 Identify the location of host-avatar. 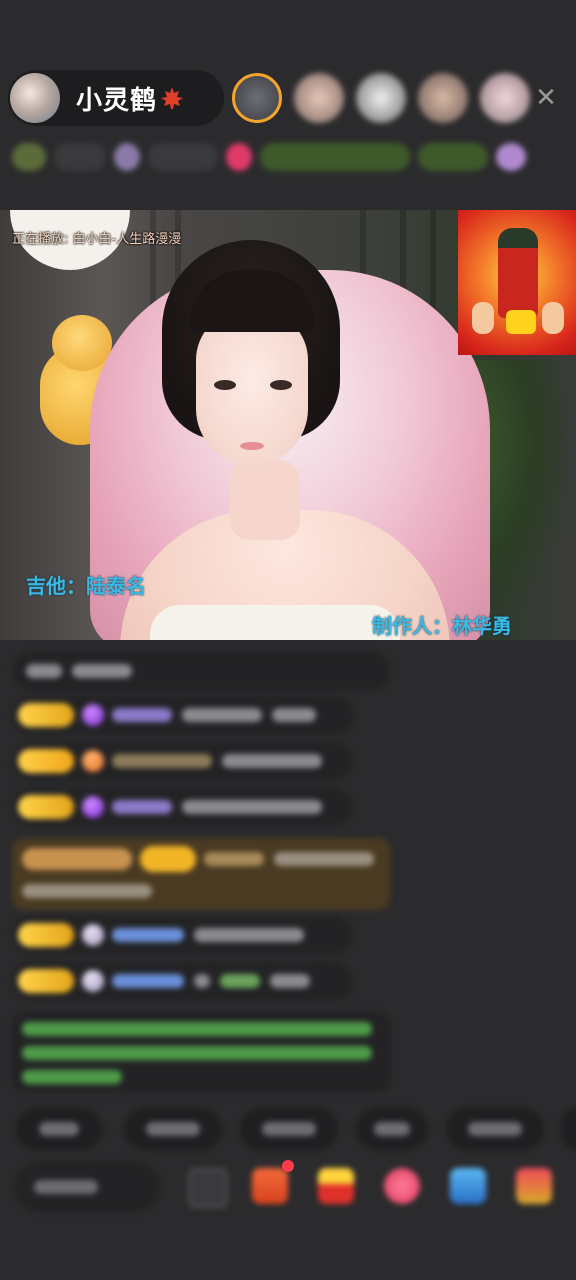
(35, 98).